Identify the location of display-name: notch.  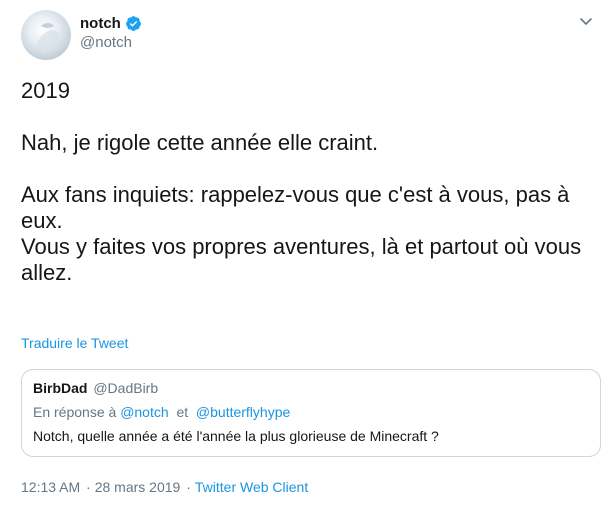
(100, 23).